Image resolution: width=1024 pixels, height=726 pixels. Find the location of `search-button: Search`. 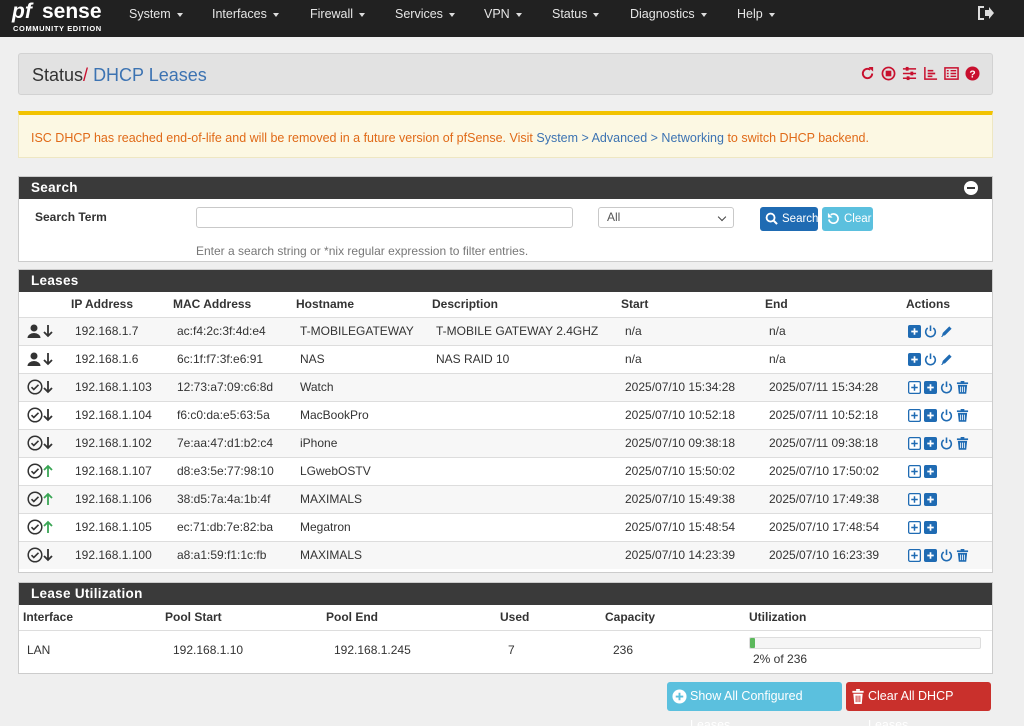

search-button: Search is located at coordinates (789, 219).